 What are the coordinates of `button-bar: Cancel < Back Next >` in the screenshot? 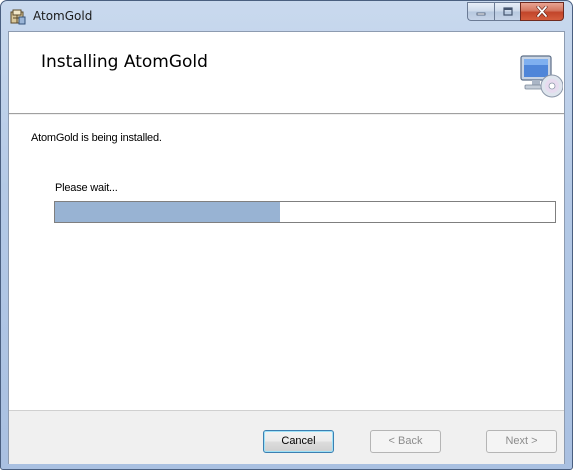 It's located at (286, 437).